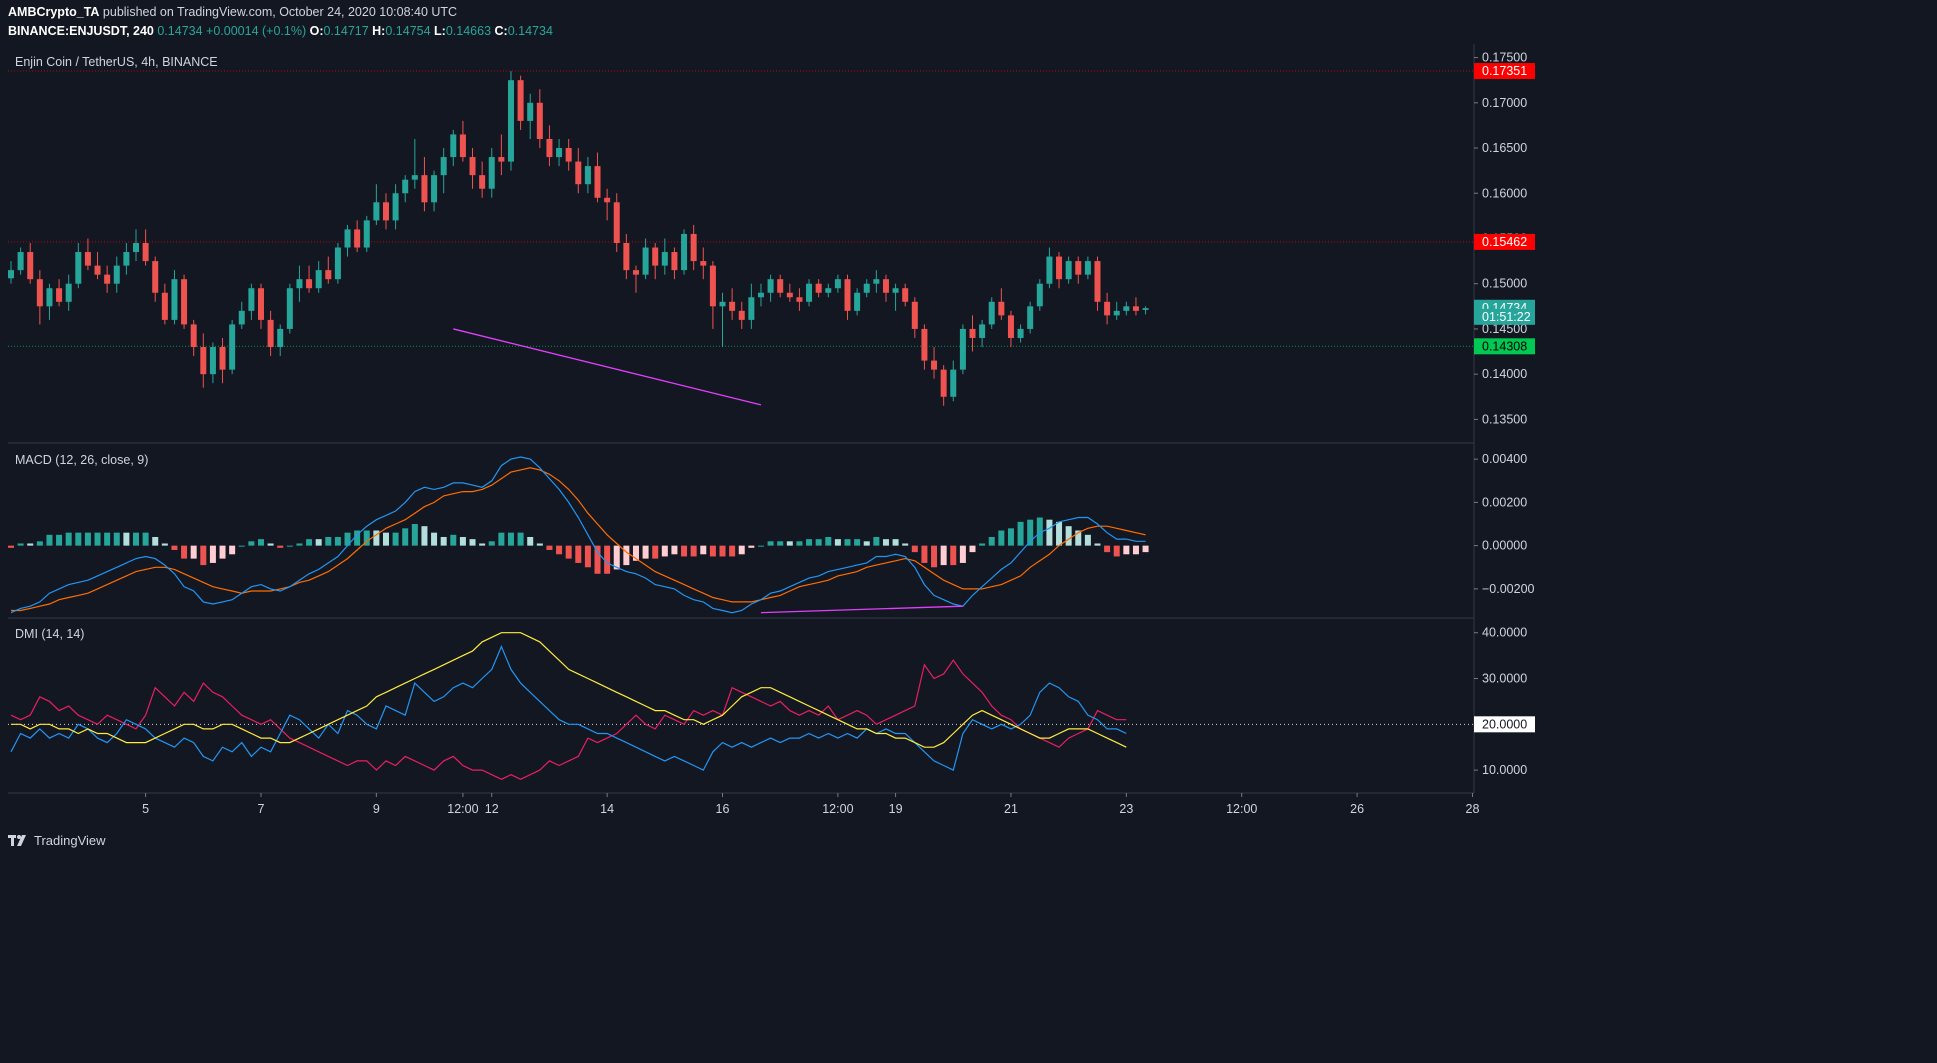  Describe the element at coordinates (1473, 809) in the screenshot. I see `time-axis-tick-label: 28` at that location.